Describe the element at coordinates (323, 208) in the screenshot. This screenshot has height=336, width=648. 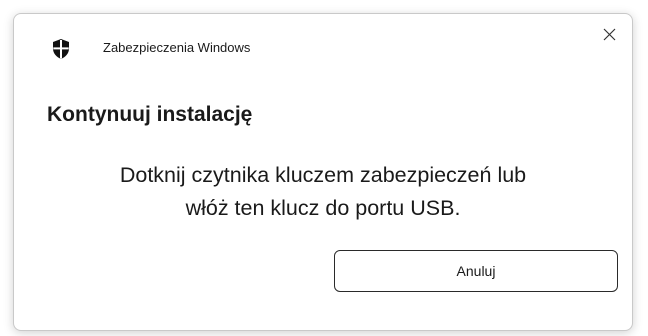
I see `message-line-2: włóż ten klucz do portu USB.` at that location.